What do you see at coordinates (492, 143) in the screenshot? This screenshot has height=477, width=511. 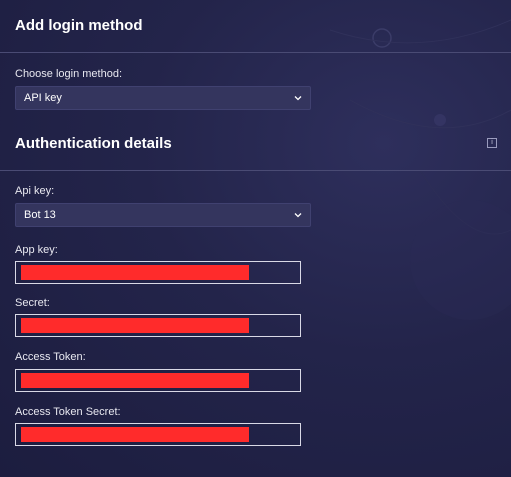 I see `info-icon: i` at bounding box center [492, 143].